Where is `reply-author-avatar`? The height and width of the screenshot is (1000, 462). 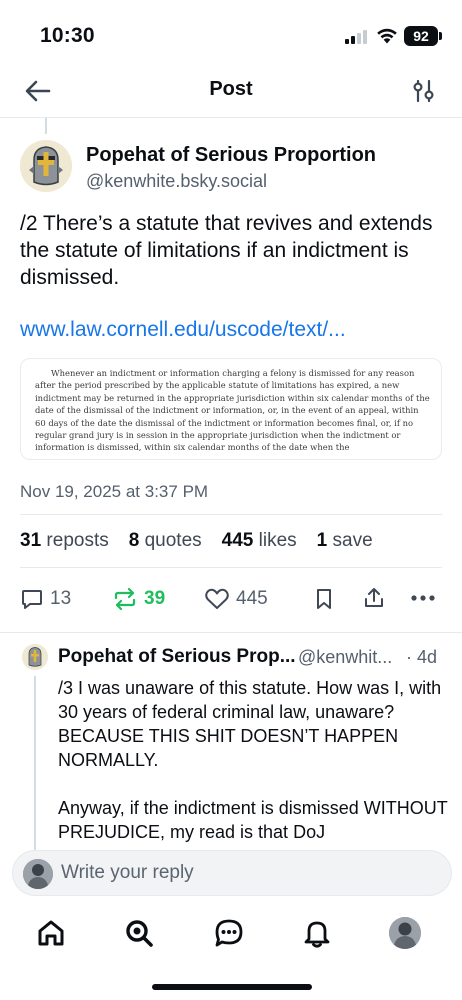
reply-author-avatar is located at coordinates (35, 657).